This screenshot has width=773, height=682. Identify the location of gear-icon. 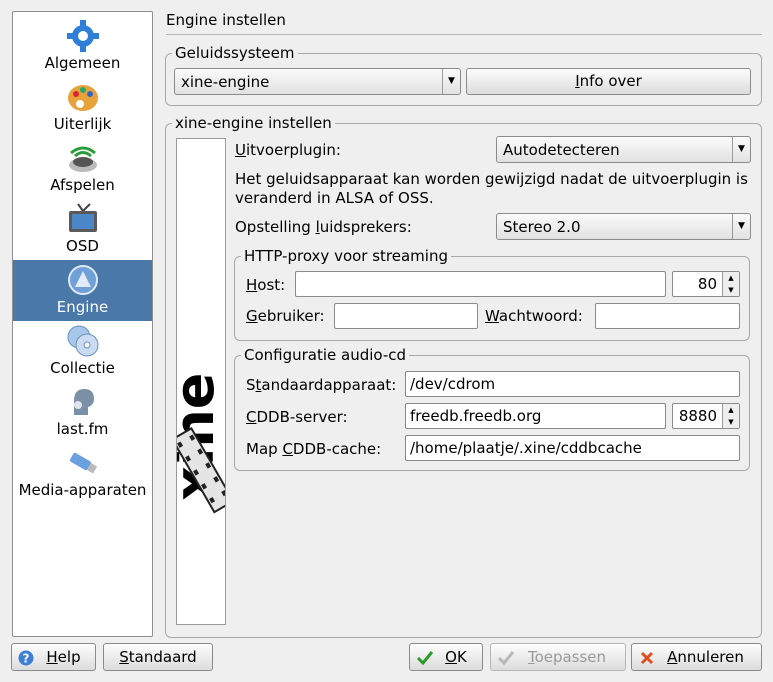
(82, 36).